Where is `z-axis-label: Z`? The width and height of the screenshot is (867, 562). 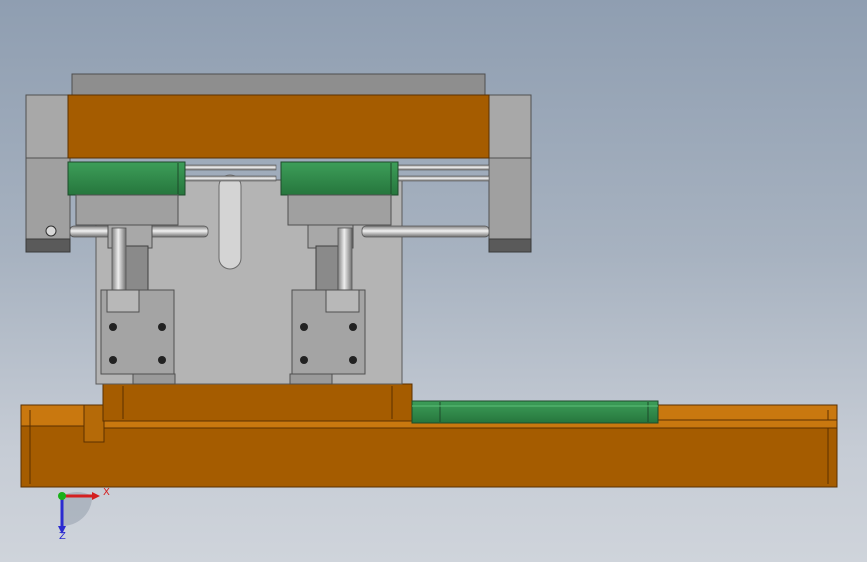 z-axis-label: Z is located at coordinates (62, 536).